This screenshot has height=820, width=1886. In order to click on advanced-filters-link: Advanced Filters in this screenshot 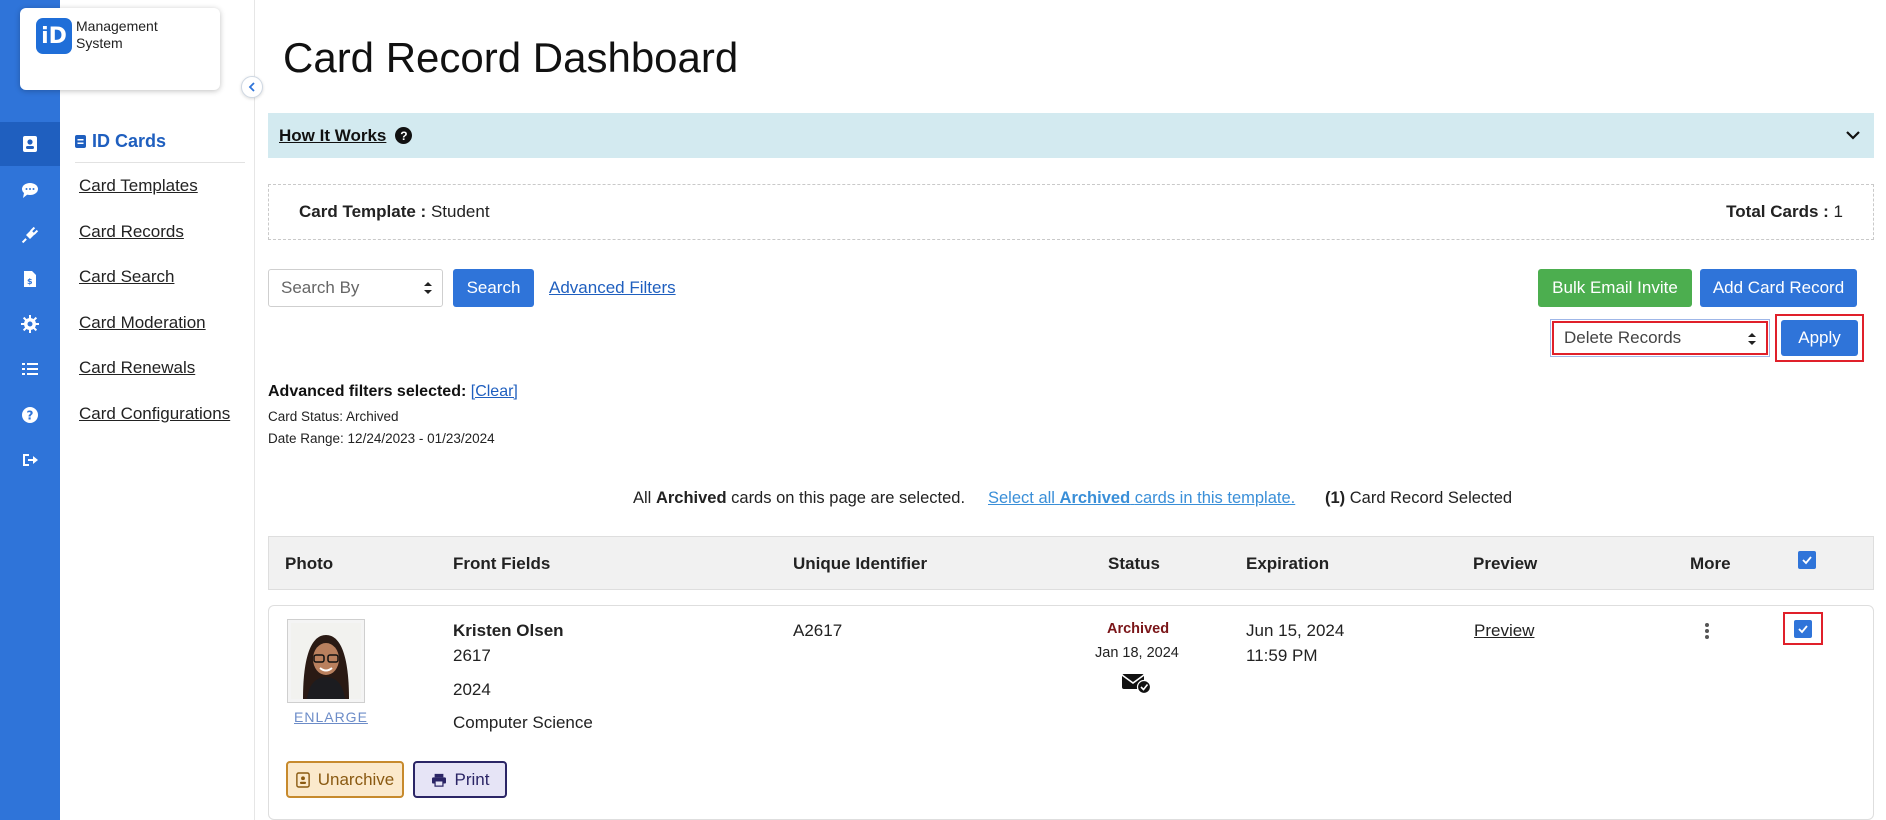, I will do `click(612, 288)`.